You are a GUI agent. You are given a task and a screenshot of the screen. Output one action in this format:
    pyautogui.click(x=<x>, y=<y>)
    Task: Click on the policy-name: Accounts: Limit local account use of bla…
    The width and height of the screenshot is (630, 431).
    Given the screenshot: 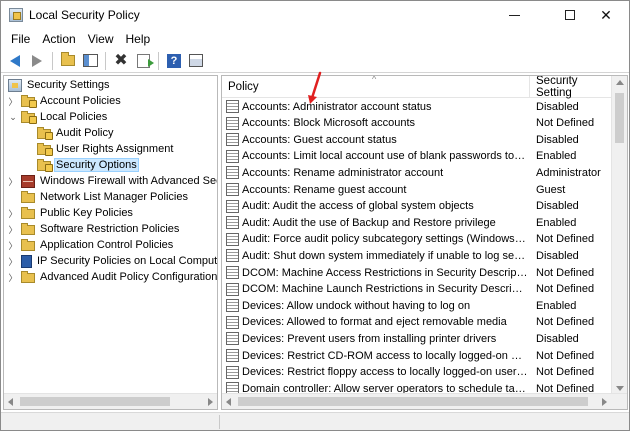 What is the action you would take?
    pyautogui.click(x=385, y=156)
    